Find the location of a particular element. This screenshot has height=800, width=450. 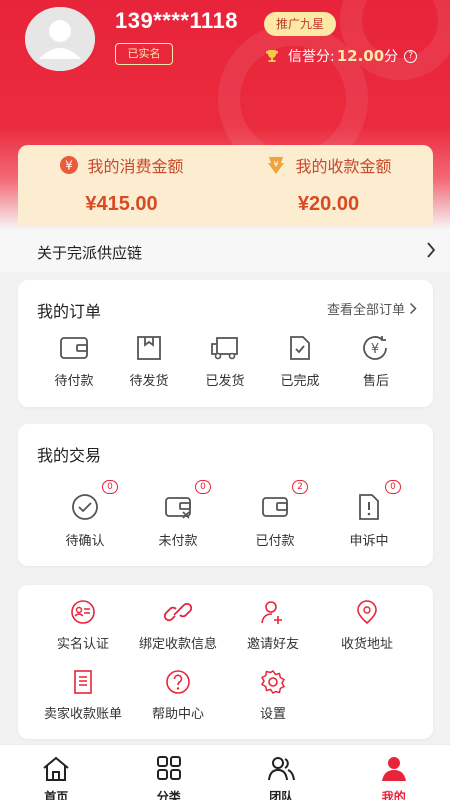

about-label: 关于完派供应链 is located at coordinates (90, 253).